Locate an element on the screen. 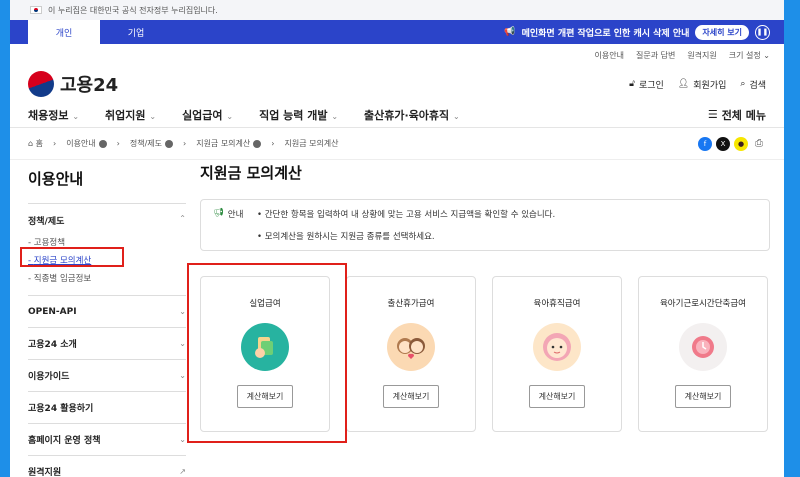 Image resolution: width=800 pixels, height=477 pixels. sidebar-item-label: OPEN-API is located at coordinates (52, 311).